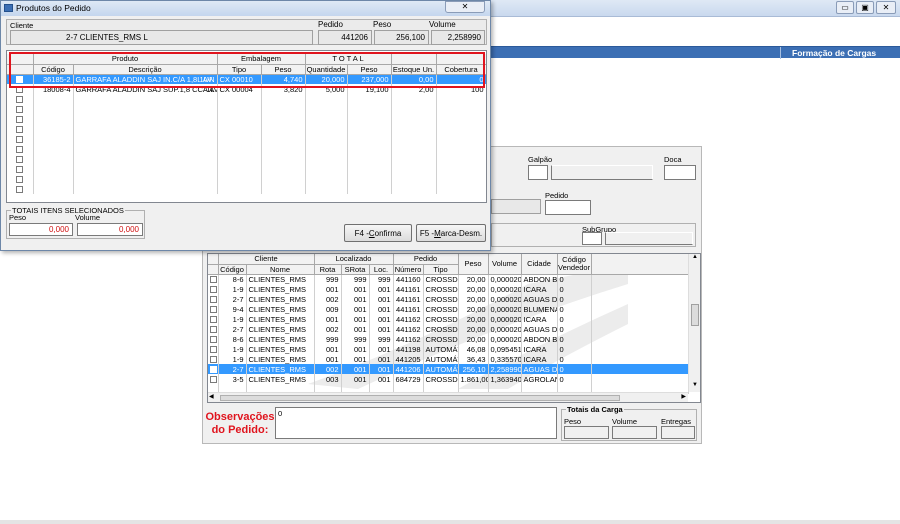 This screenshot has height=524, width=900. Describe the element at coordinates (602, 172) in the screenshot. I see `galpao-desc-input` at that location.